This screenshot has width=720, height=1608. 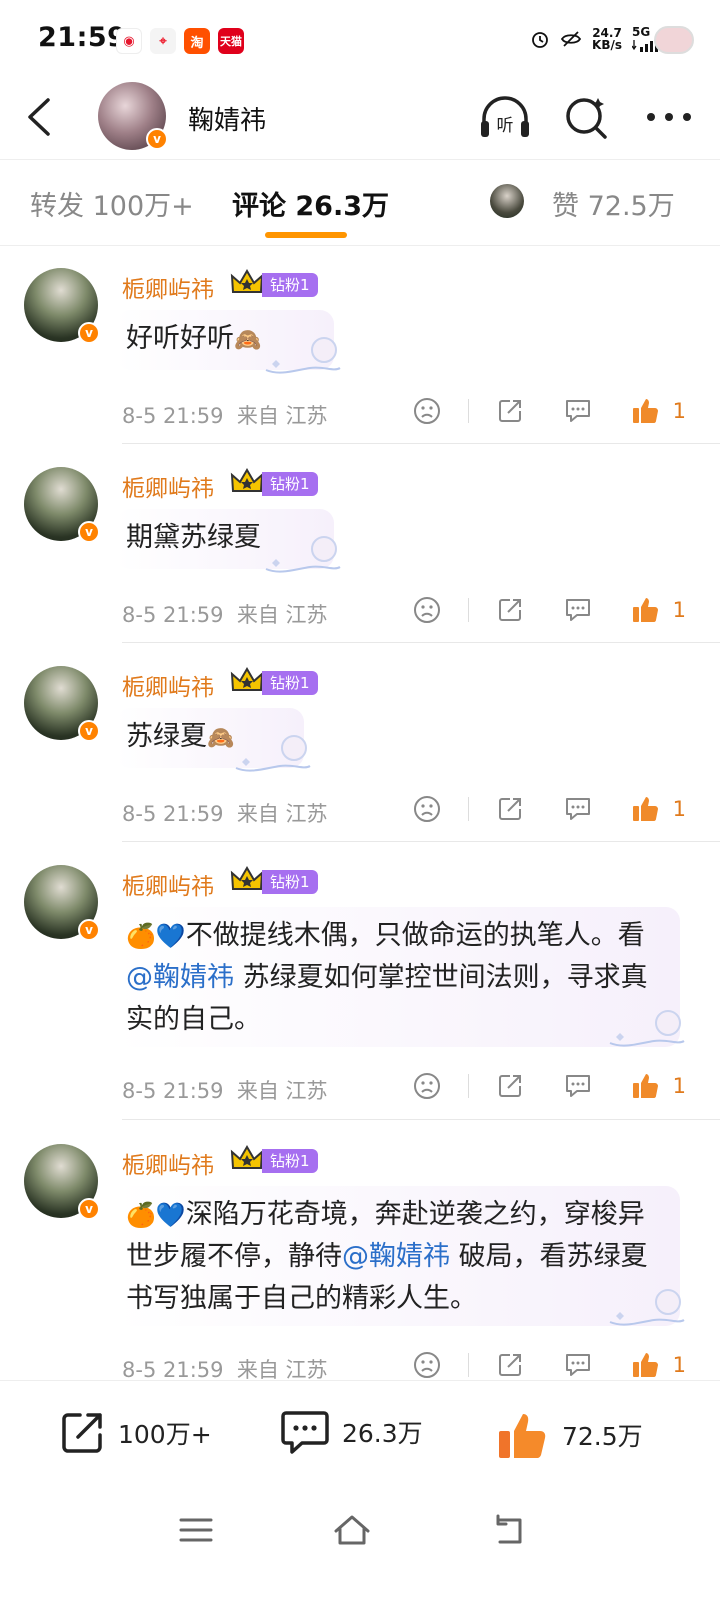 I want to click on like-avatar, so click(x=507, y=201).